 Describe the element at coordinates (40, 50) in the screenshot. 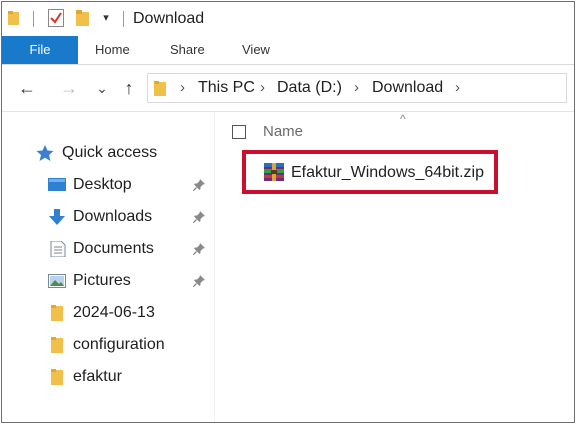

I see `tab-file: File` at that location.